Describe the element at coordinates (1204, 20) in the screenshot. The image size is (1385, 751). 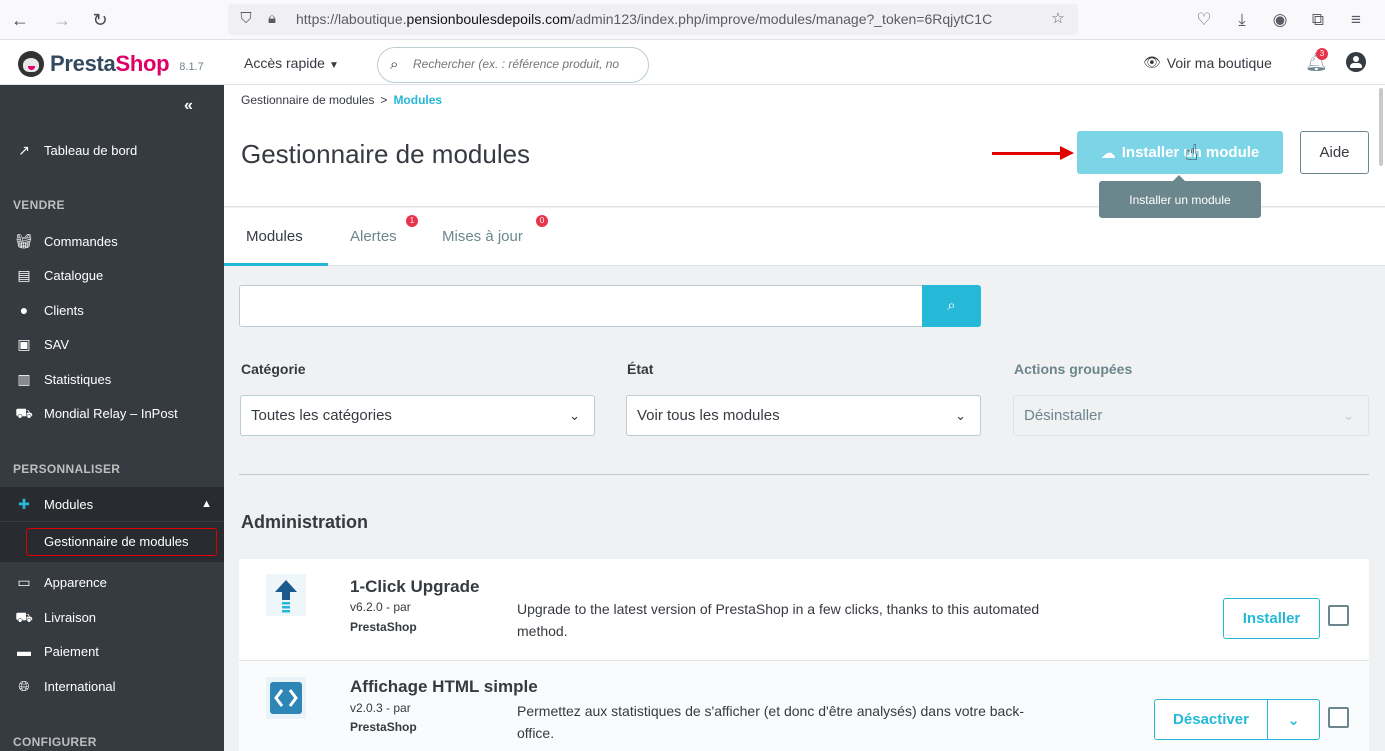
I see `pocket-icon: ♡` at that location.